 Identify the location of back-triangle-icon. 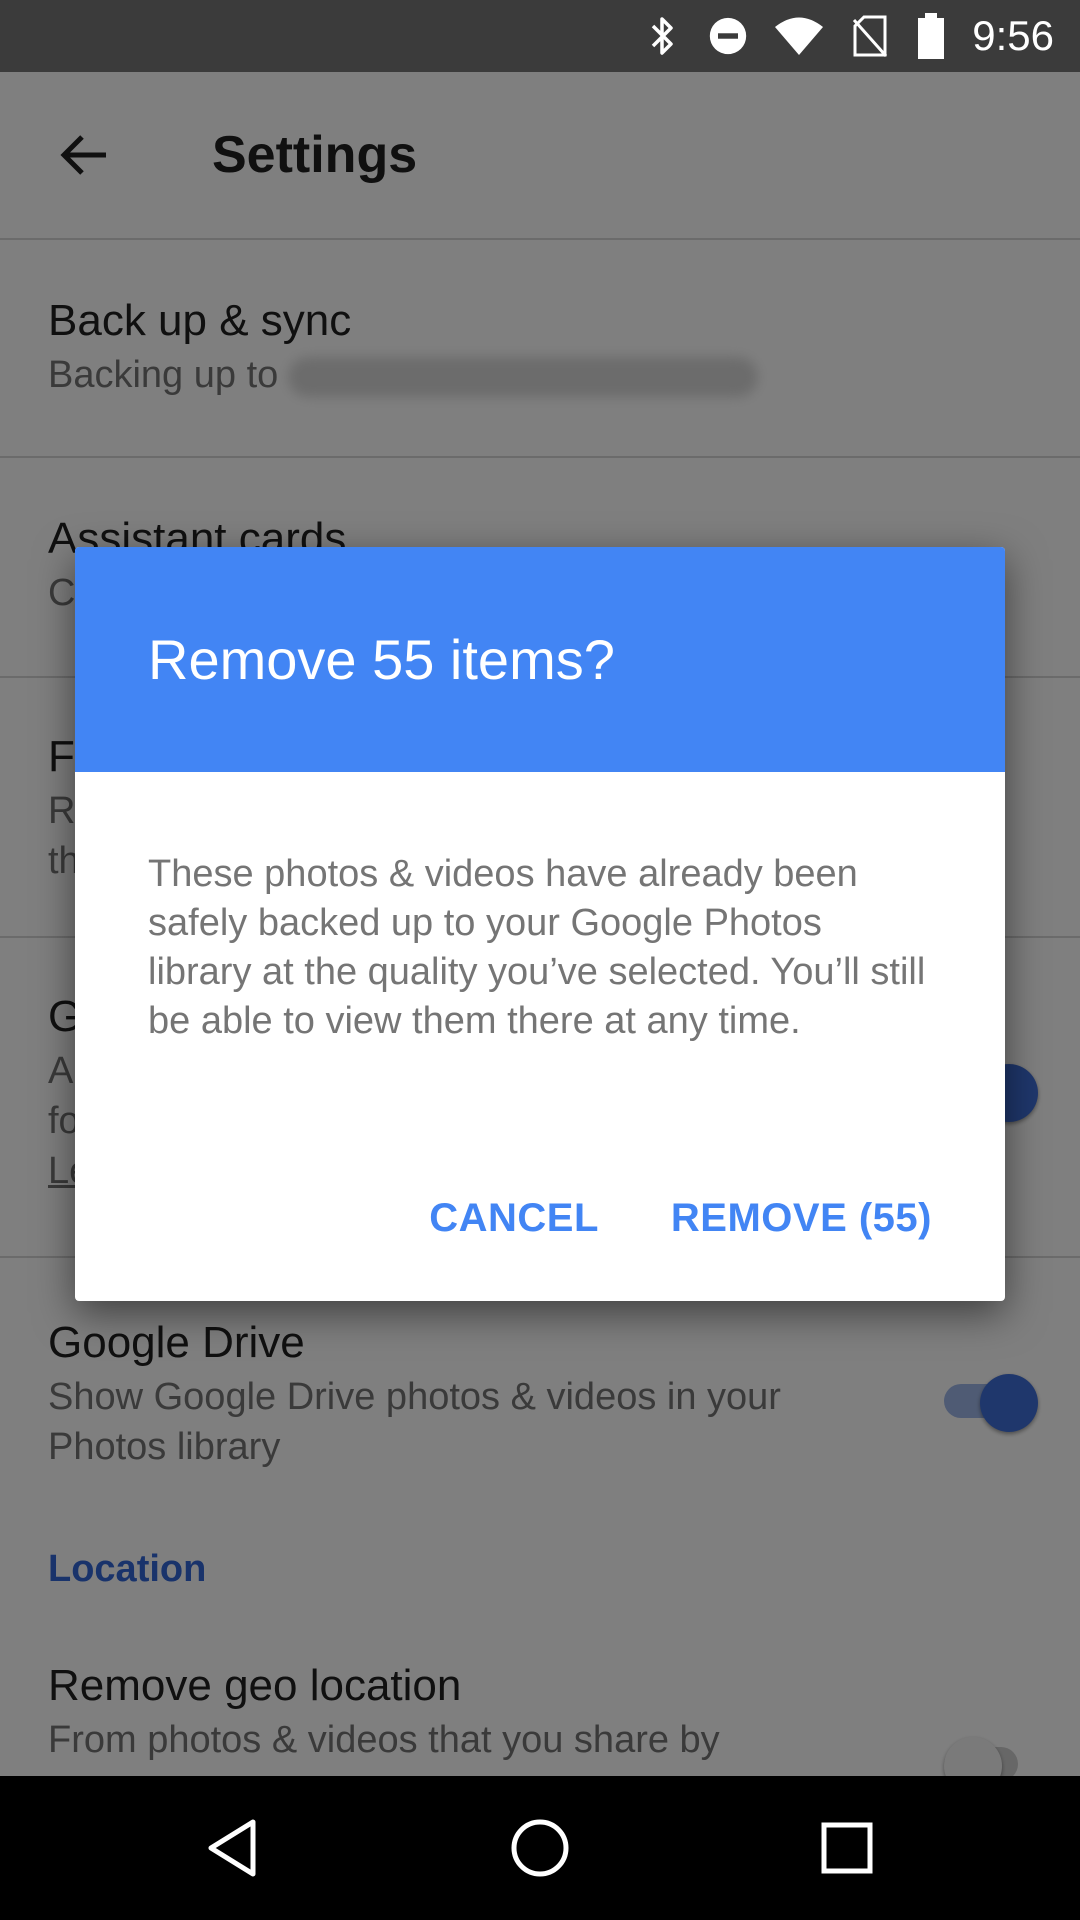
(233, 1848).